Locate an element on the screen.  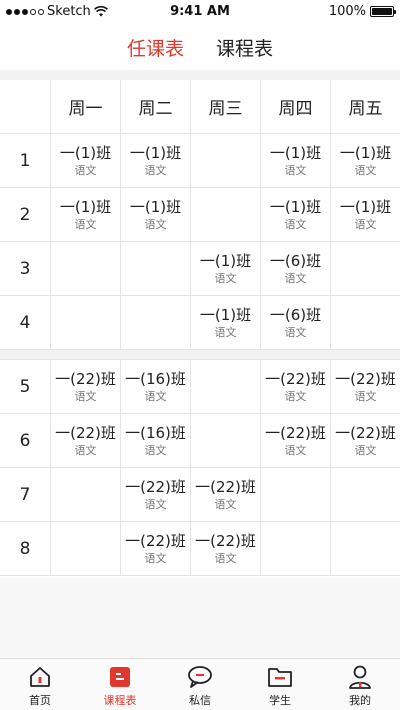
table-row: 6 一(22)班 语文 一(16)班 语文 一(22)班 语文 一(22)班 语文 is located at coordinates (200, 441).